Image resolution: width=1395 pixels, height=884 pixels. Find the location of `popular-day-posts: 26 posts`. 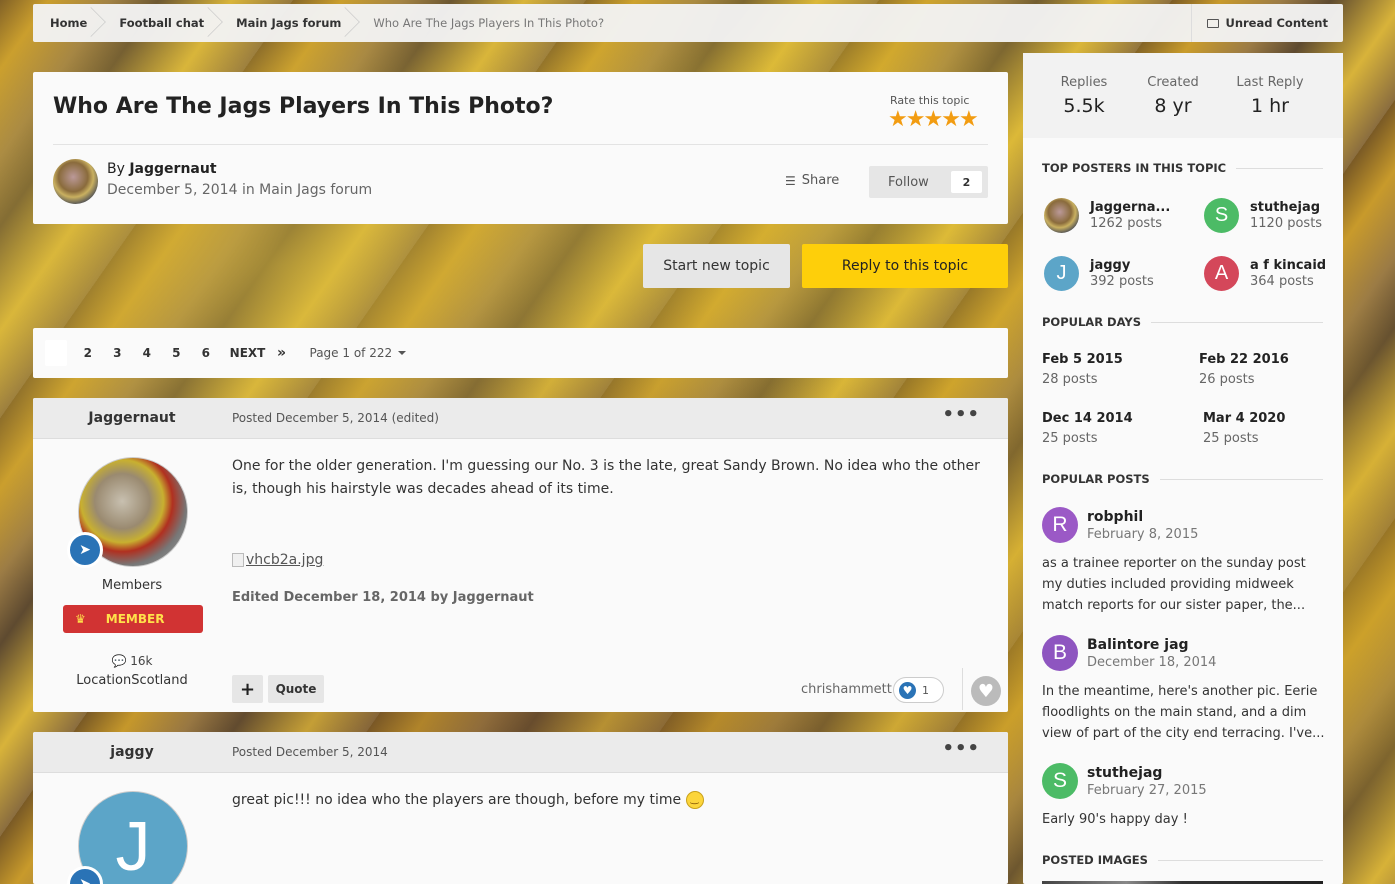

popular-day-posts: 26 posts is located at coordinates (1227, 379).